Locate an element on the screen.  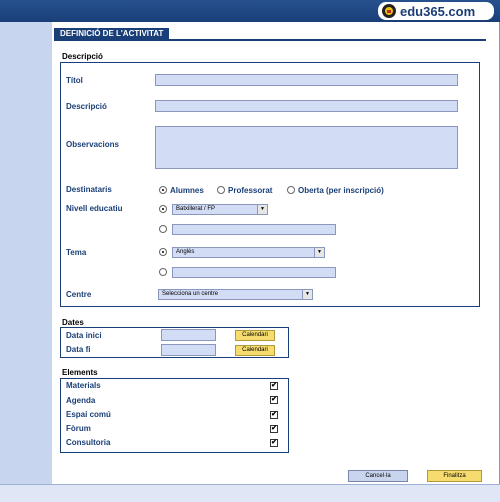
radio-professorat is located at coordinates (221, 190).